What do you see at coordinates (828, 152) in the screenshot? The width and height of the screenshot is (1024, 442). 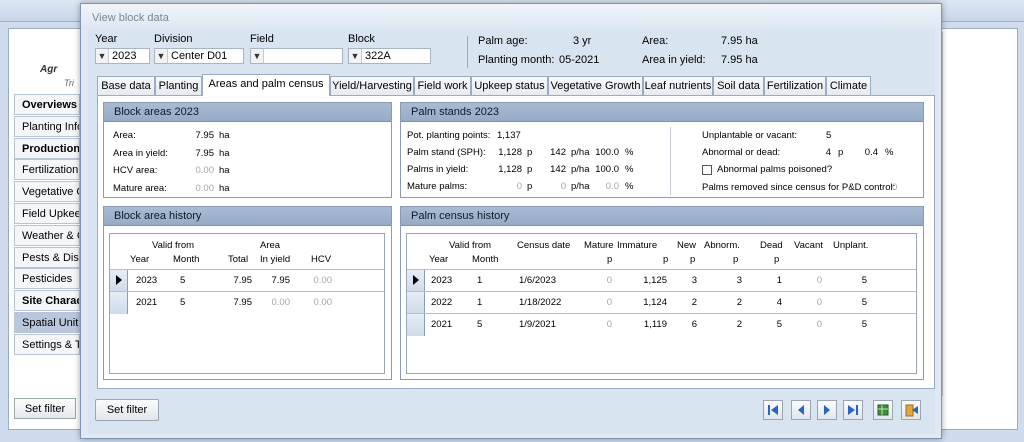 I see `abnormal-count: 4` at bounding box center [828, 152].